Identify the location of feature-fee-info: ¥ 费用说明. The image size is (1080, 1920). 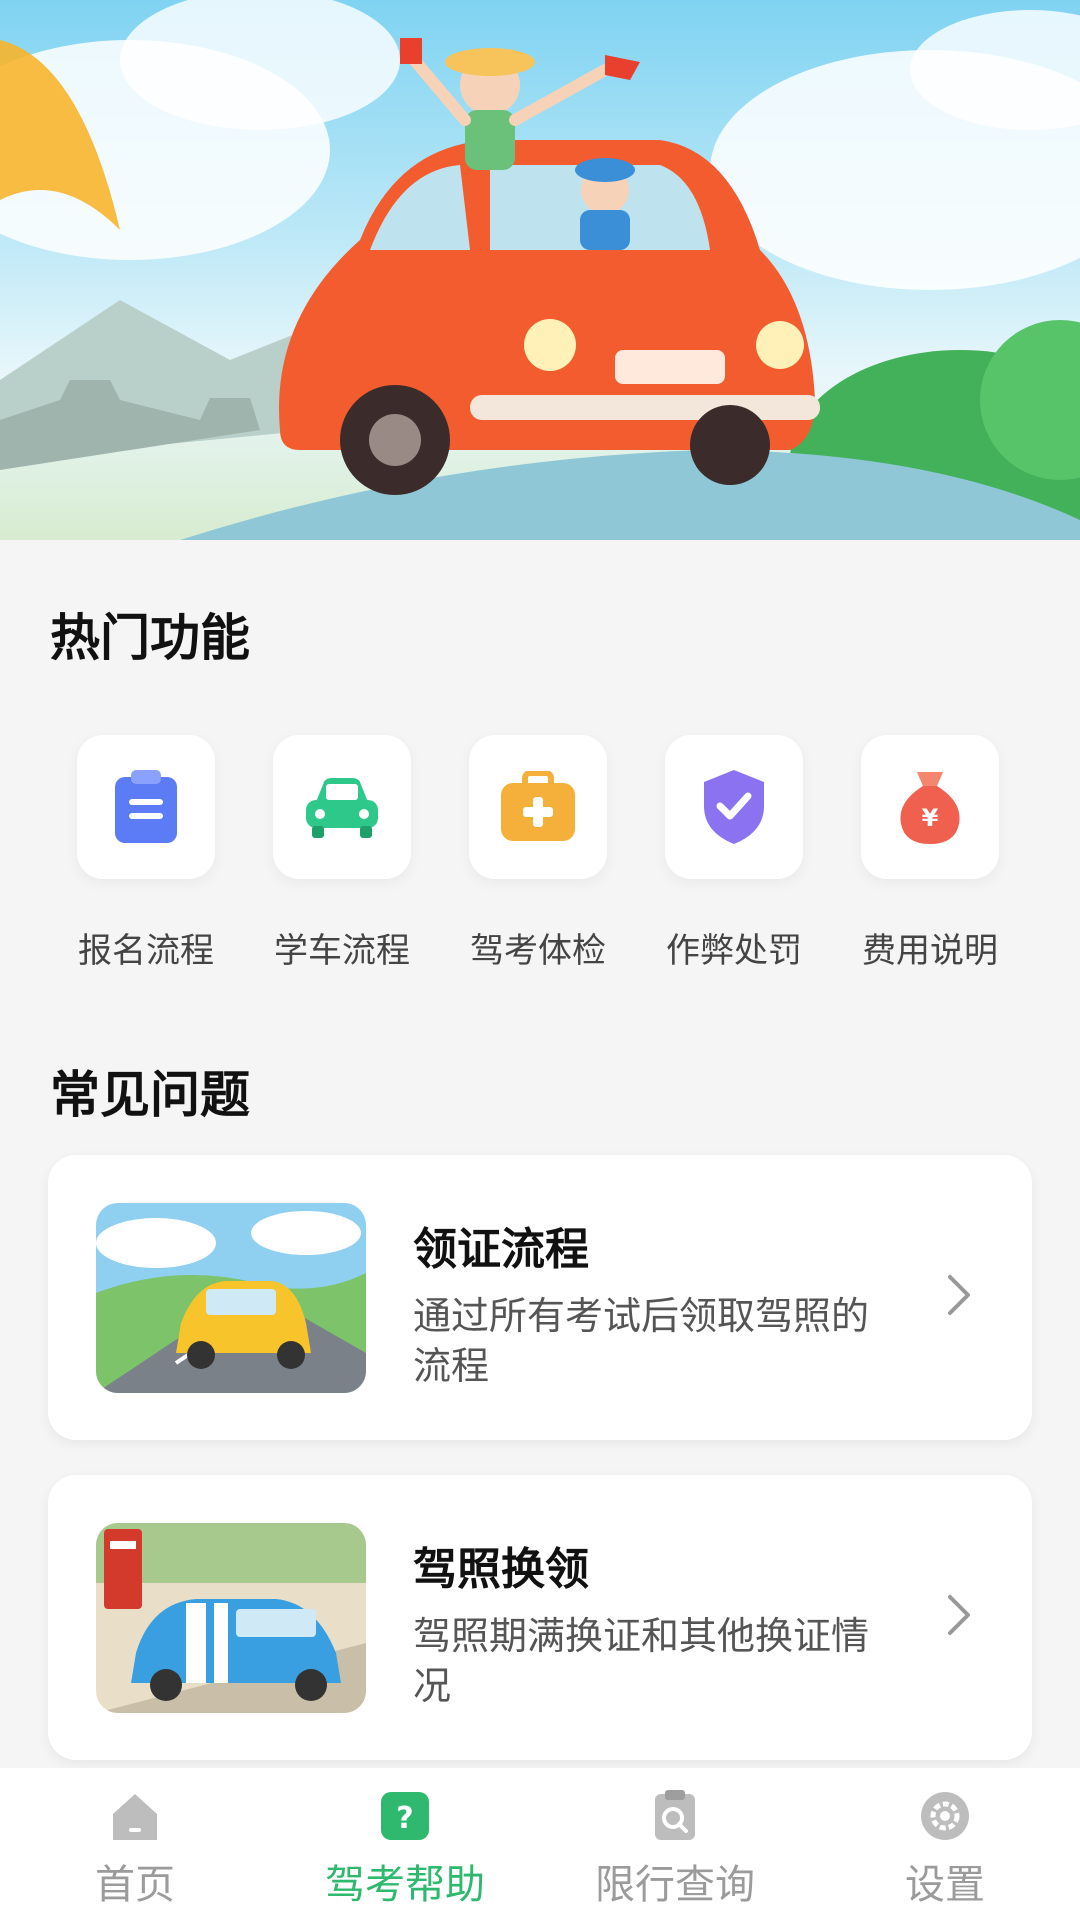
(930, 855).